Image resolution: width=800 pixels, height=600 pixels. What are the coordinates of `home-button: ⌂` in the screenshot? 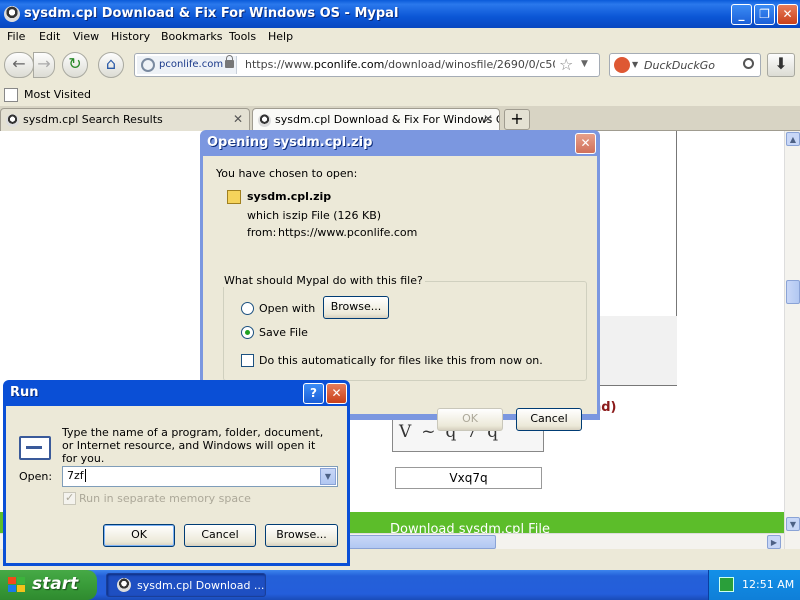 It's located at (111, 65).